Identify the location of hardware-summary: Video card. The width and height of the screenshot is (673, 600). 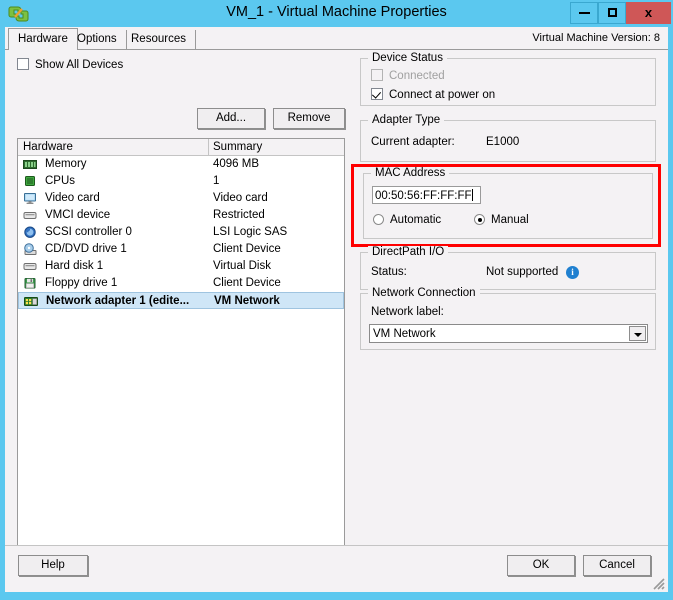
(240, 198).